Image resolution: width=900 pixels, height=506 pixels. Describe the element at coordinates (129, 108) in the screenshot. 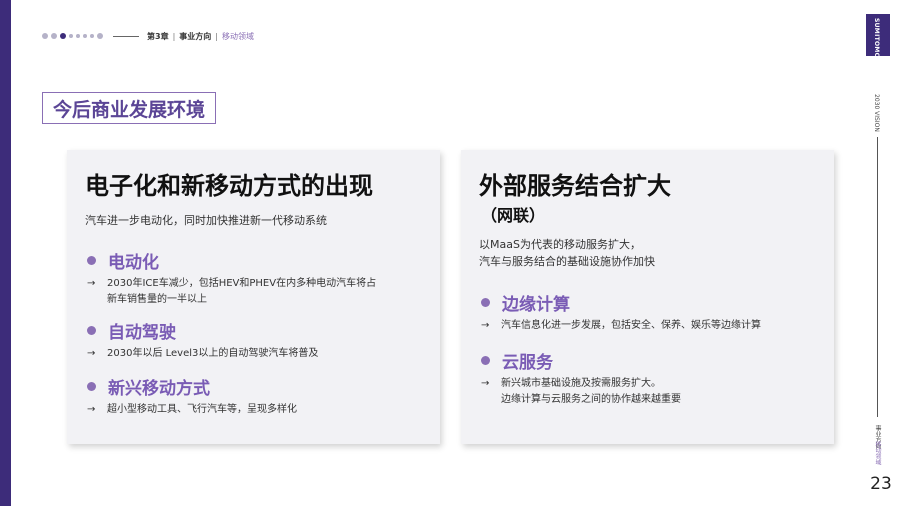

I see `section-title: 今后商业发展环境` at that location.